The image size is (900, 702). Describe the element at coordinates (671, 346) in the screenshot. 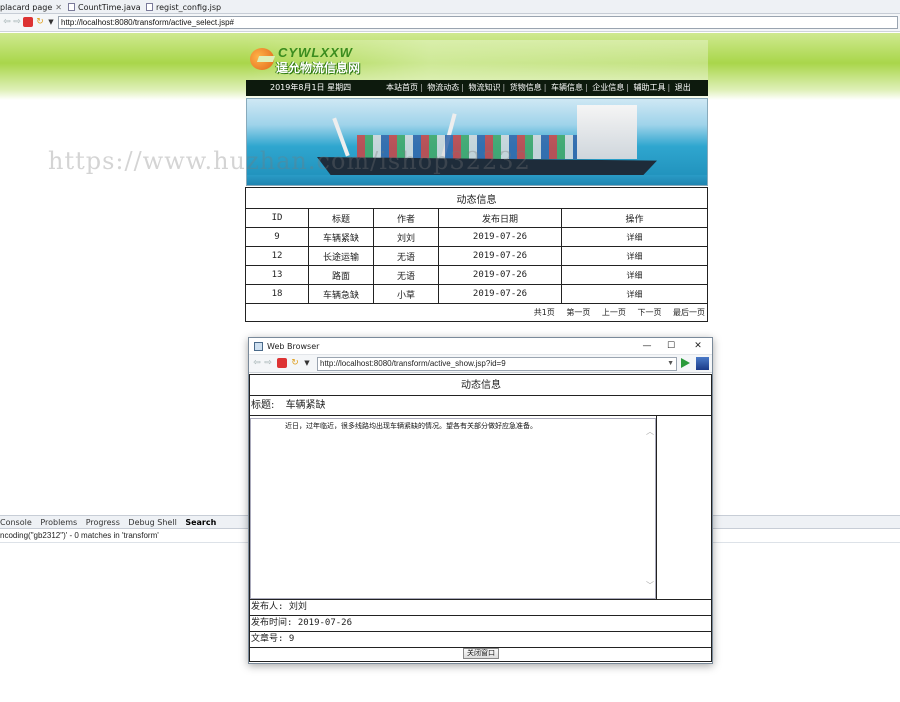

I see `maximize-icon: ☐` at that location.